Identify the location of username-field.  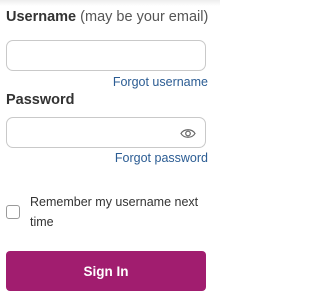
(106, 55).